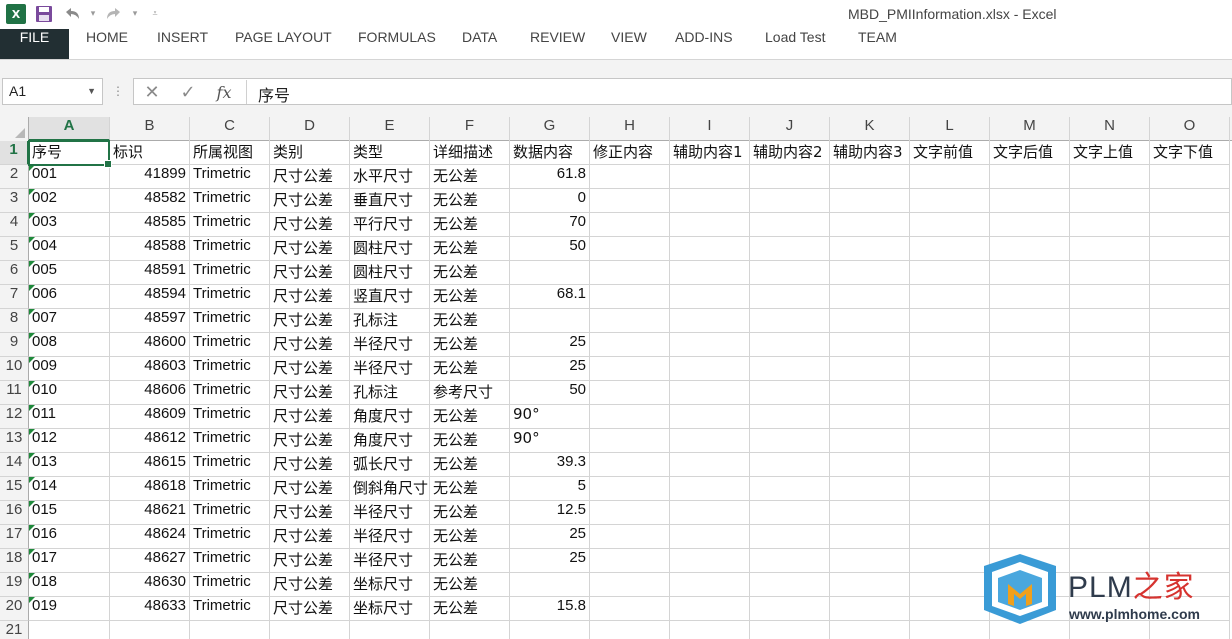  Describe the element at coordinates (91, 91) in the screenshot. I see `name-box-dropdown-icon: ▼` at that location.